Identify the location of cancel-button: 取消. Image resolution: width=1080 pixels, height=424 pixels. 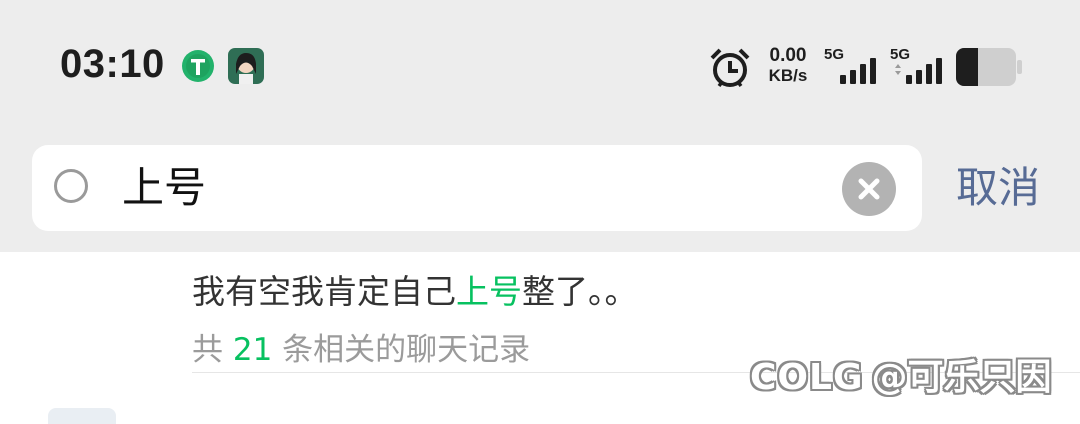
(998, 188).